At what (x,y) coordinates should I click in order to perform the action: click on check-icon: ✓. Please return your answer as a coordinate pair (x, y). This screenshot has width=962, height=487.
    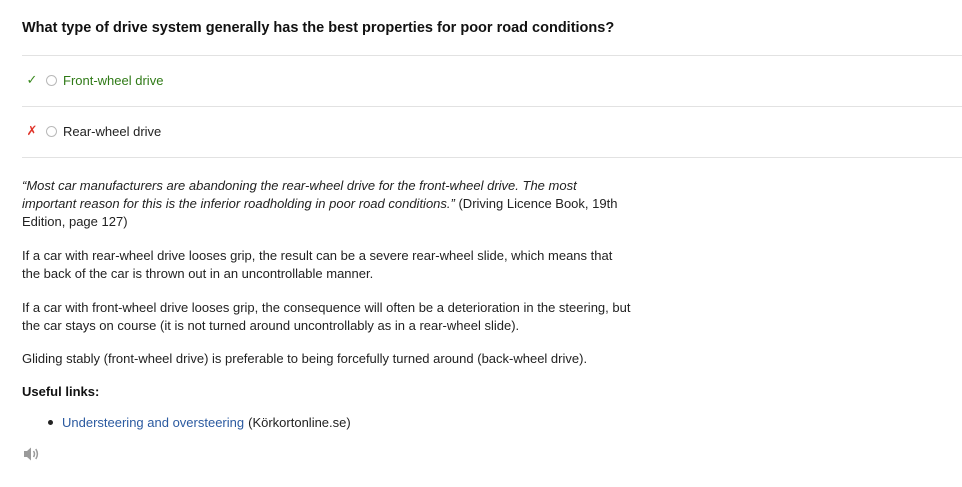
    Looking at the image, I should click on (32, 79).